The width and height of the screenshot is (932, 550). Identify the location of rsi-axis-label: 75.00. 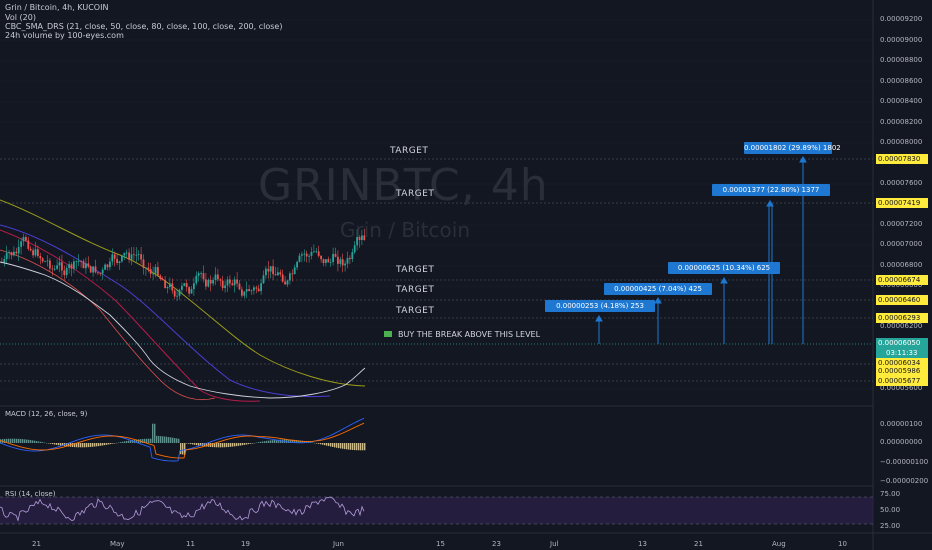
(890, 494).